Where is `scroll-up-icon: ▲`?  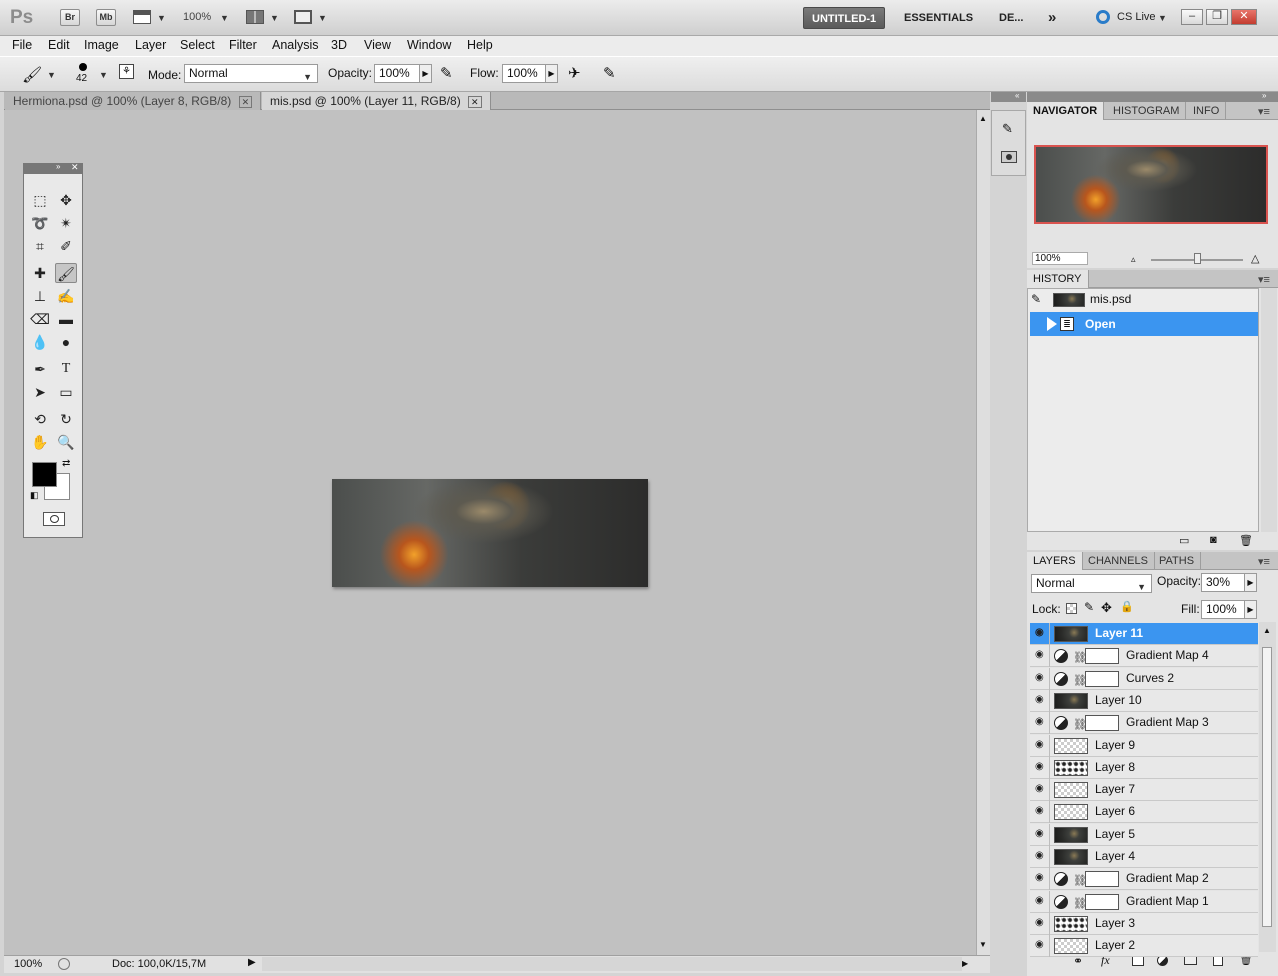 scroll-up-icon: ▲ is located at coordinates (983, 118).